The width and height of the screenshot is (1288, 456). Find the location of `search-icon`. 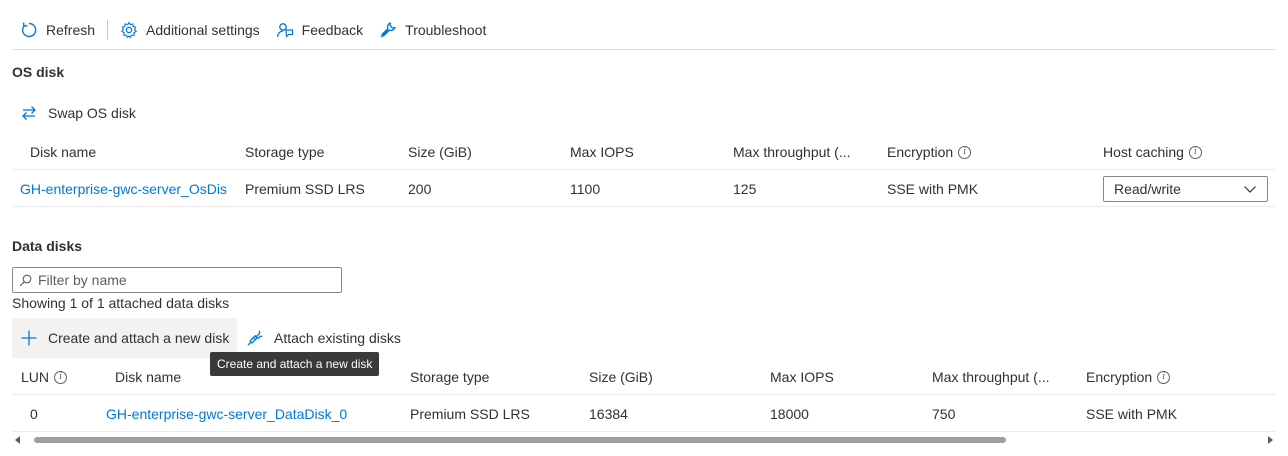

search-icon is located at coordinates (25, 280).